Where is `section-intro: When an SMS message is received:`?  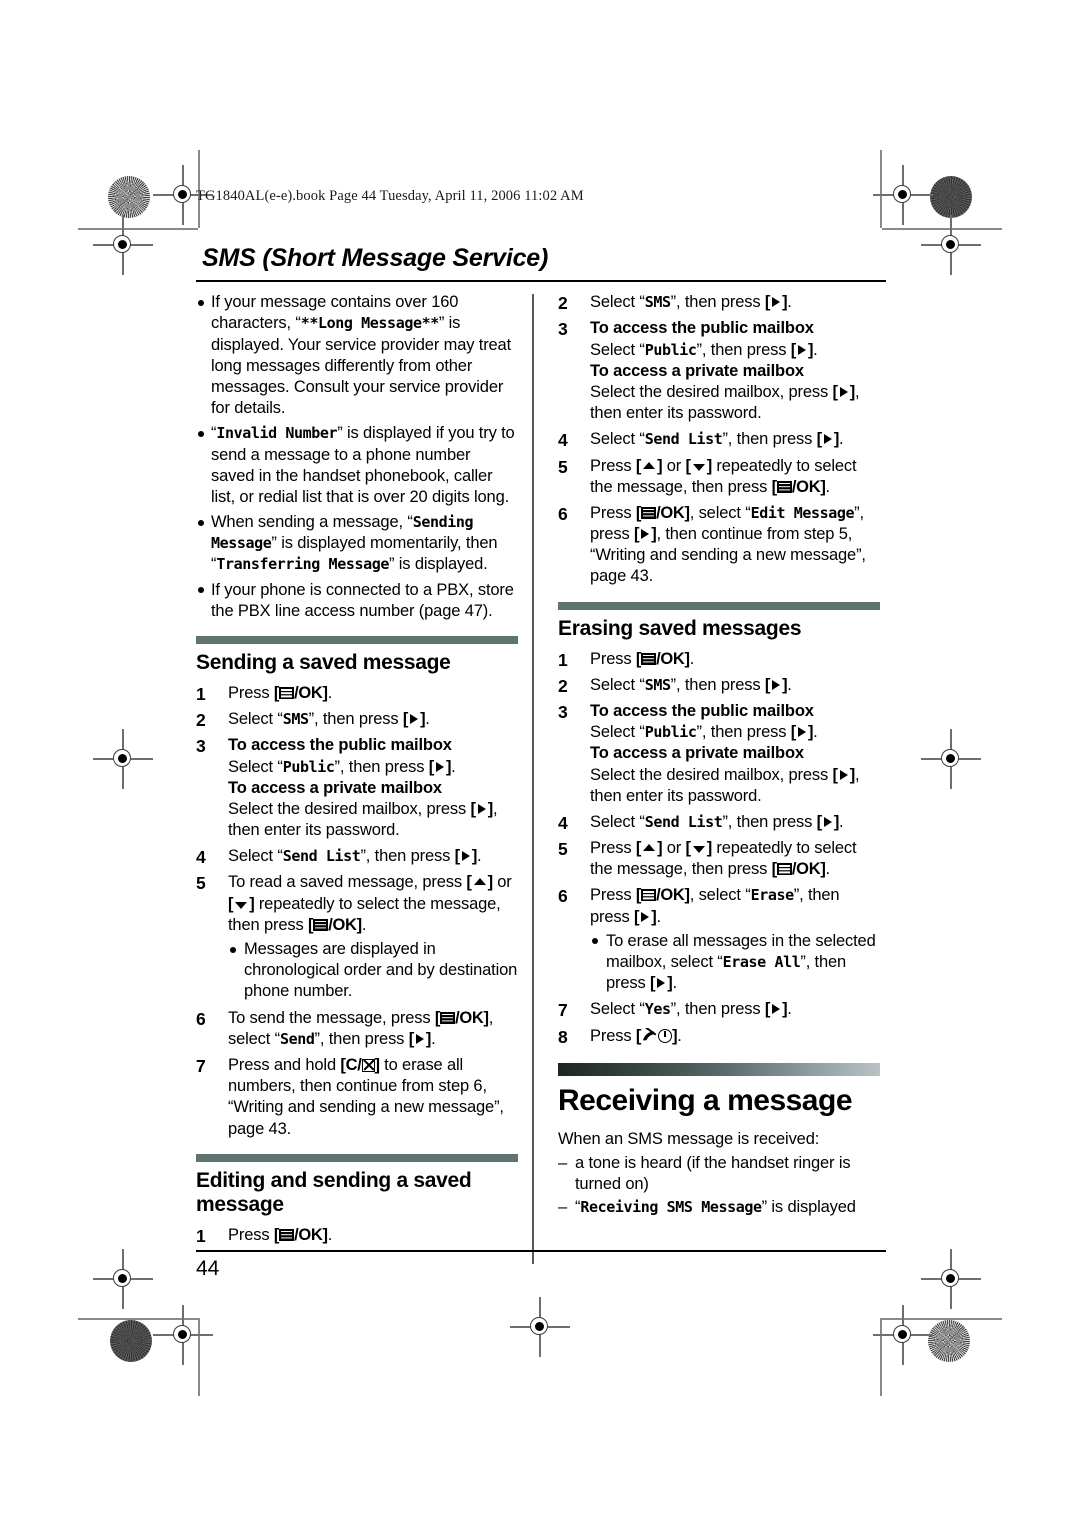
section-intro: When an SMS message is received: is located at coordinates (689, 1138).